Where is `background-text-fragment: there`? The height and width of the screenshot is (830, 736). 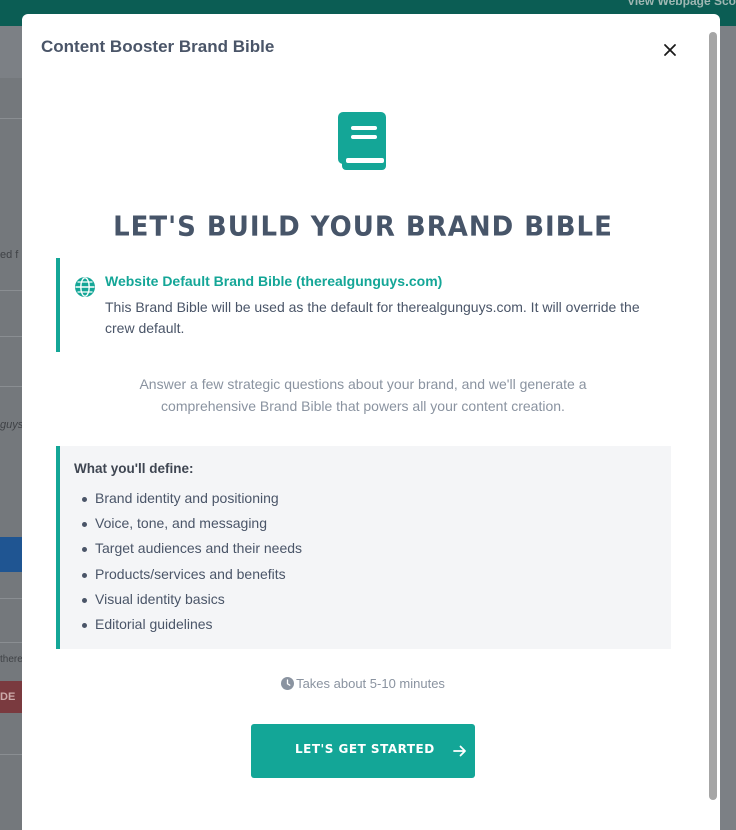
background-text-fragment: there is located at coordinates (11, 659).